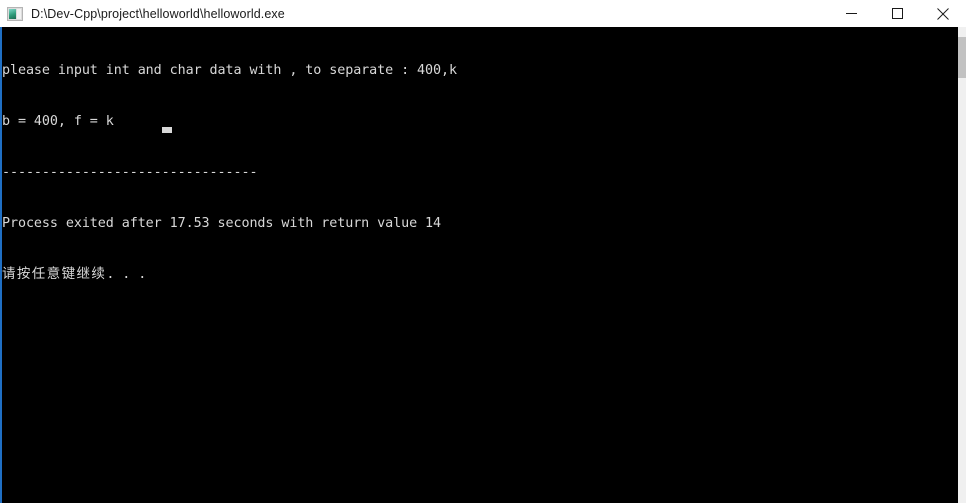  I want to click on close-icon, so click(943, 13).